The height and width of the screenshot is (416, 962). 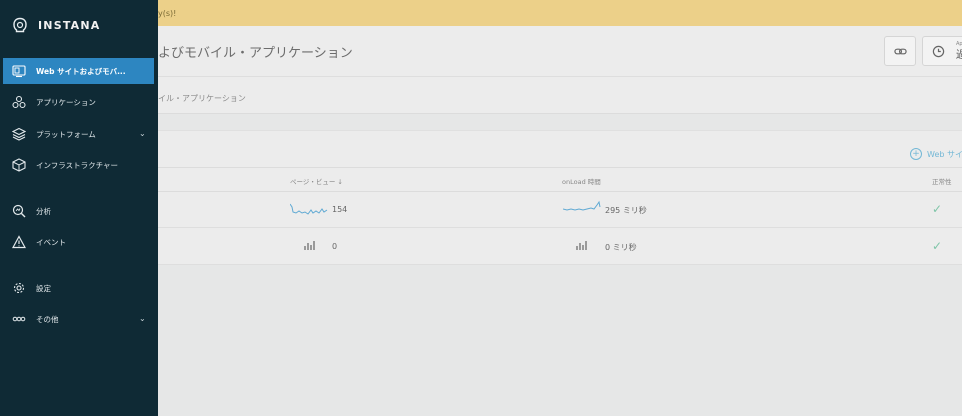 I want to click on page-views-value: 0, so click(x=335, y=246).